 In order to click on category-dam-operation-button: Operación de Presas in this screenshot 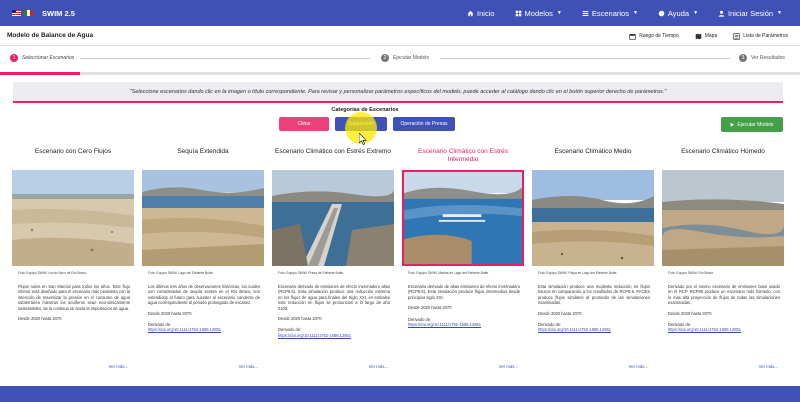, I will do `click(424, 124)`.